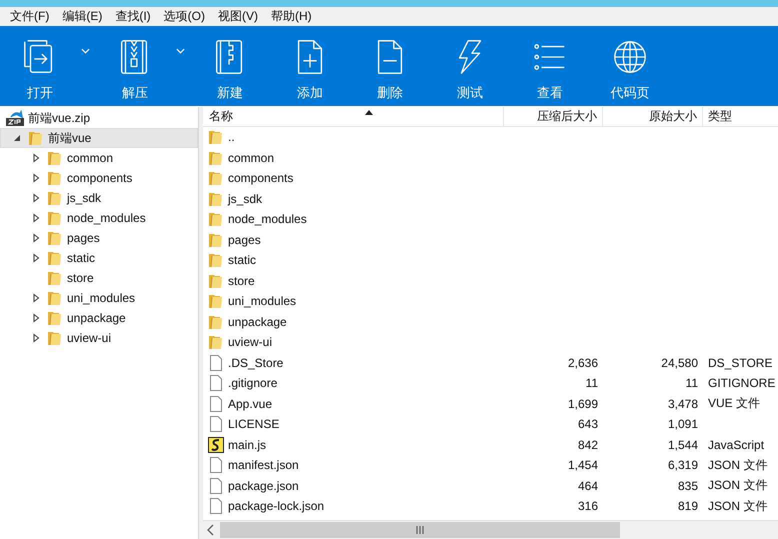  Describe the element at coordinates (17, 138) in the screenshot. I see `expanded-triangle-icon` at that location.